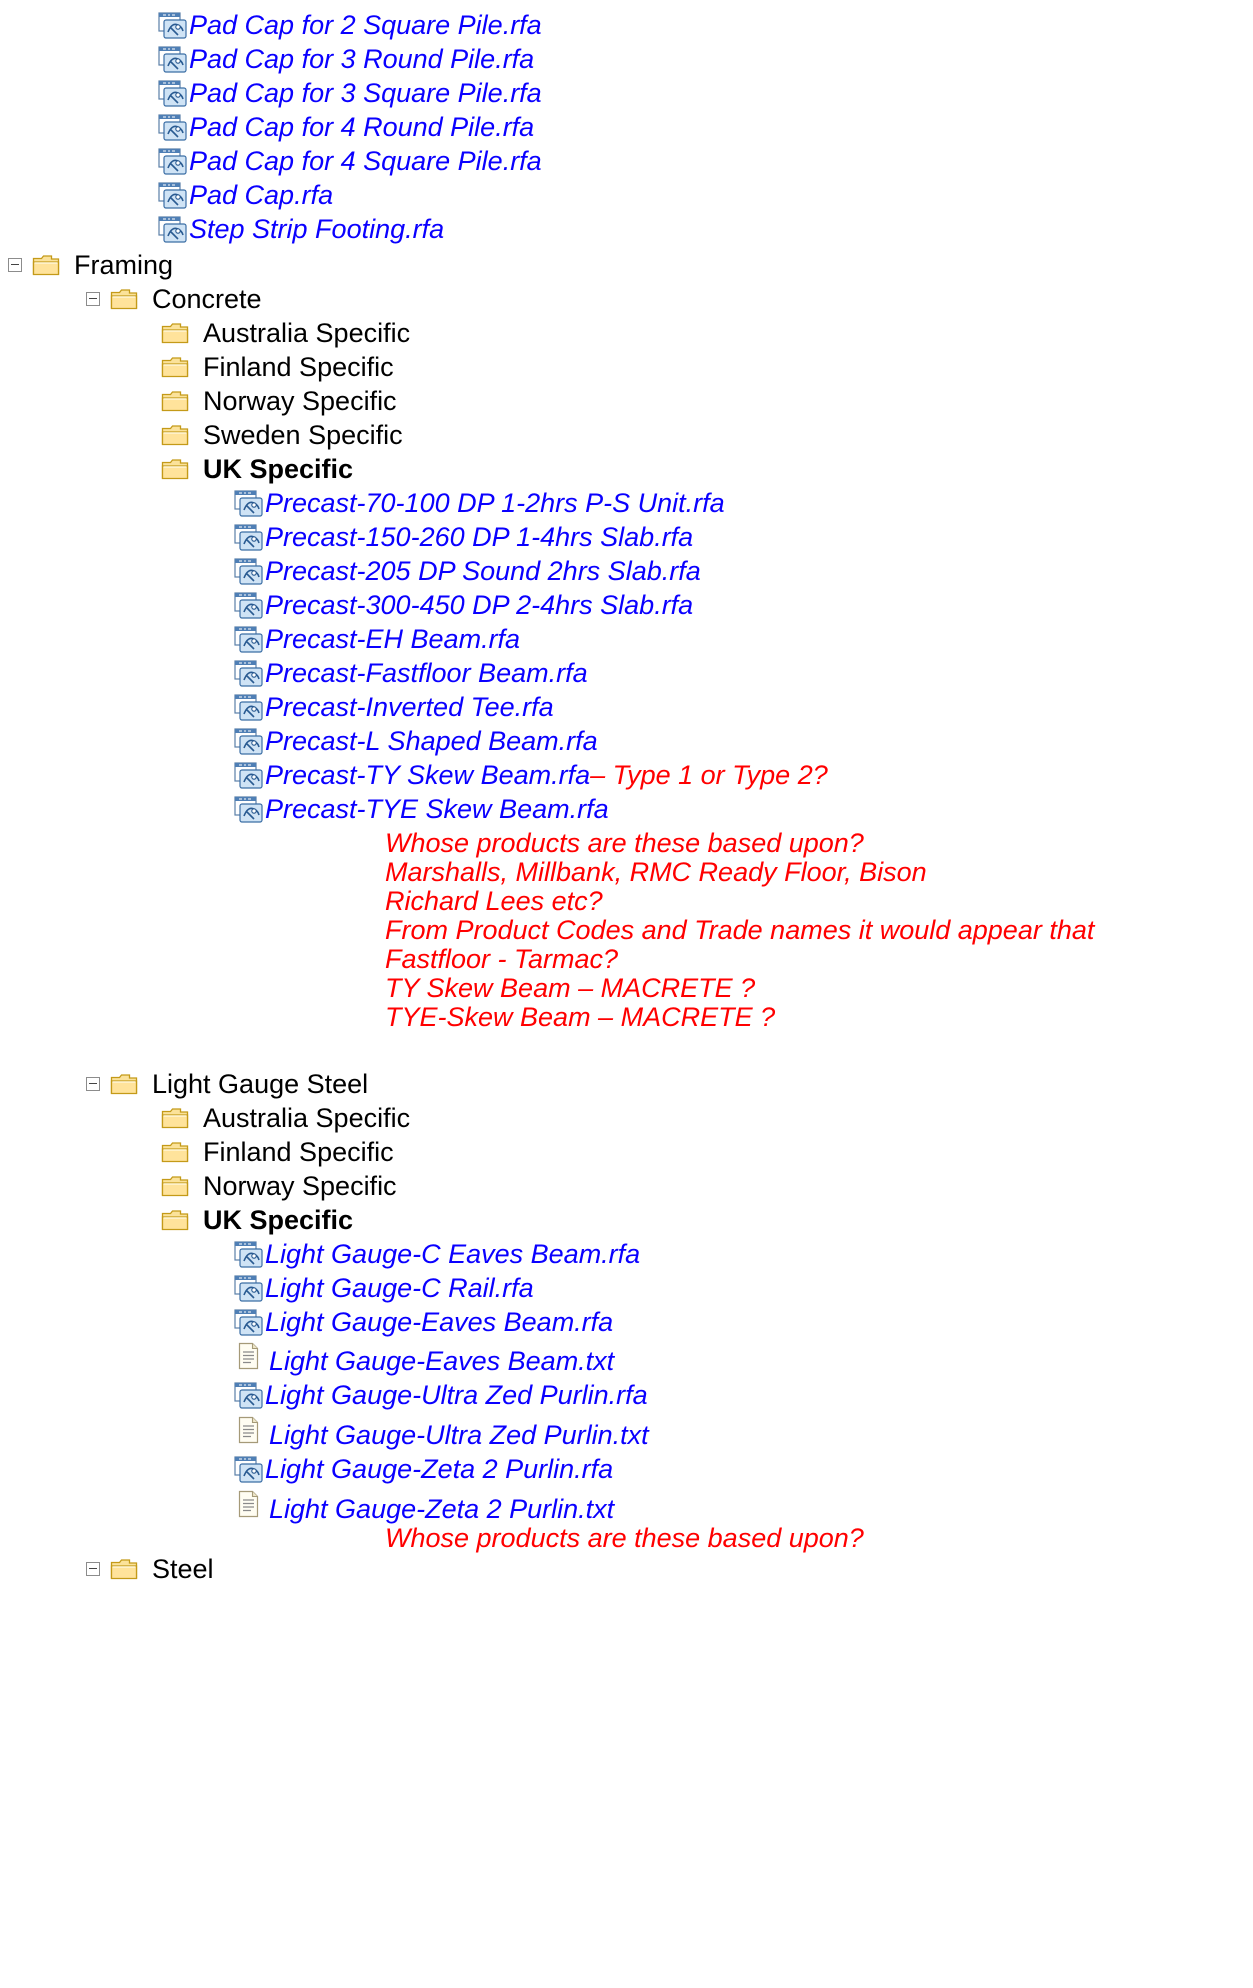 The height and width of the screenshot is (1988, 1253). I want to click on annotation-note: TYE-Skew Beam – MACRETE ?, so click(580, 1016).